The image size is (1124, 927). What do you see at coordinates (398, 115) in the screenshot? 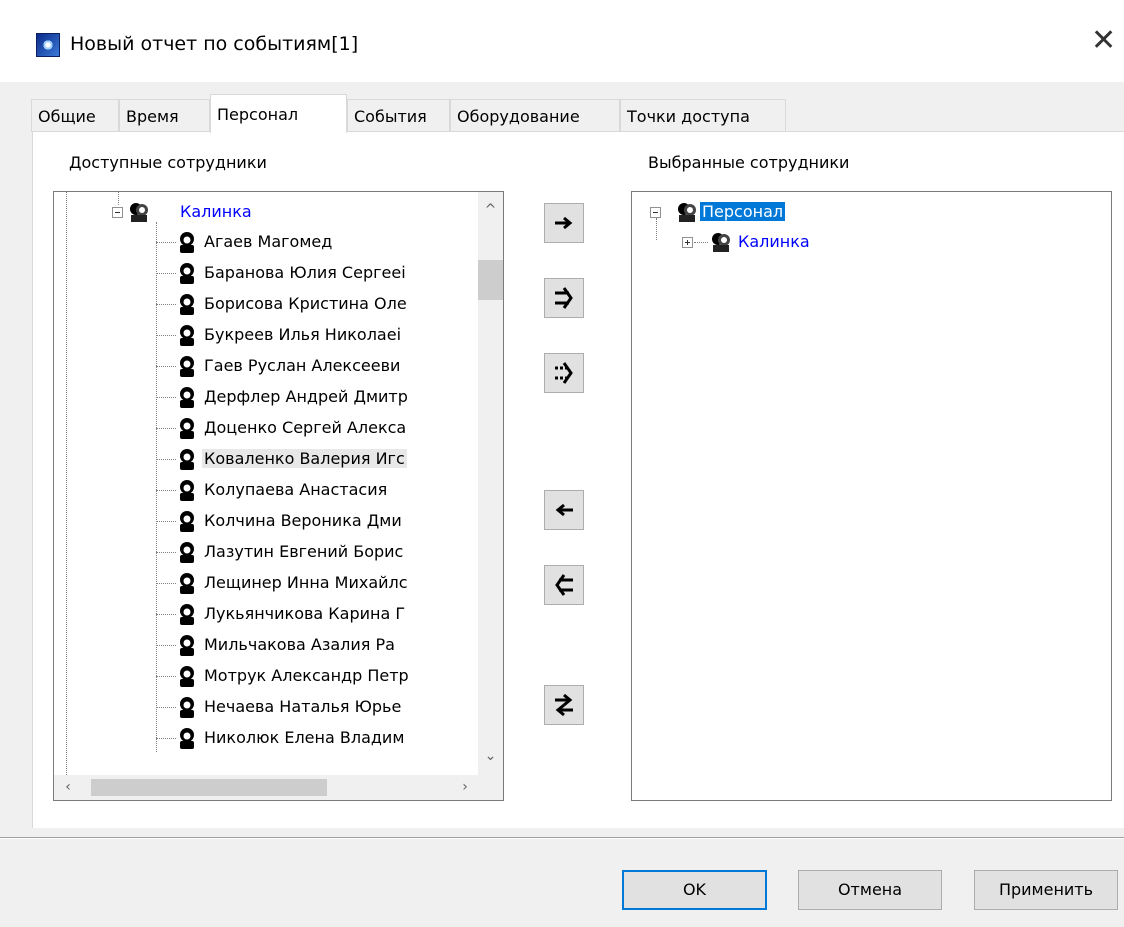
I see `tab-events: События` at bounding box center [398, 115].